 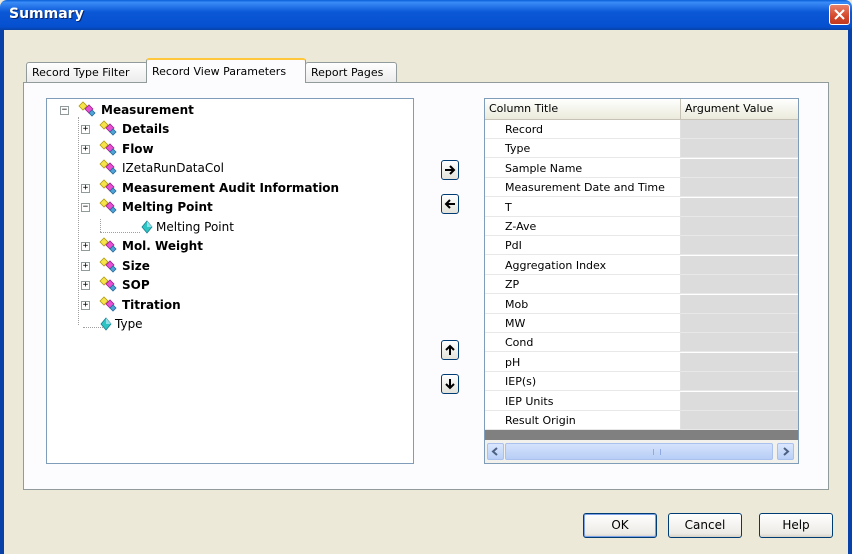 I want to click on table-row: Type, so click(x=641, y=149).